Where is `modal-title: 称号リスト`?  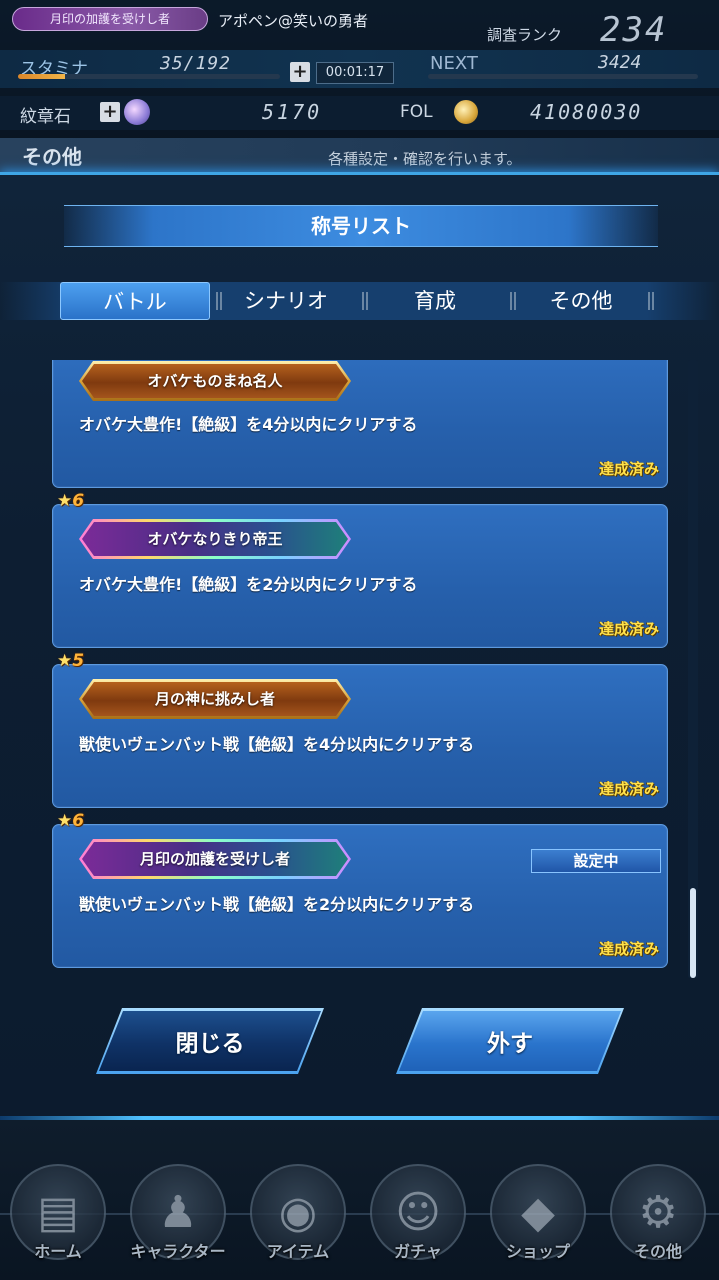
modal-title: 称号リスト is located at coordinates (361, 226).